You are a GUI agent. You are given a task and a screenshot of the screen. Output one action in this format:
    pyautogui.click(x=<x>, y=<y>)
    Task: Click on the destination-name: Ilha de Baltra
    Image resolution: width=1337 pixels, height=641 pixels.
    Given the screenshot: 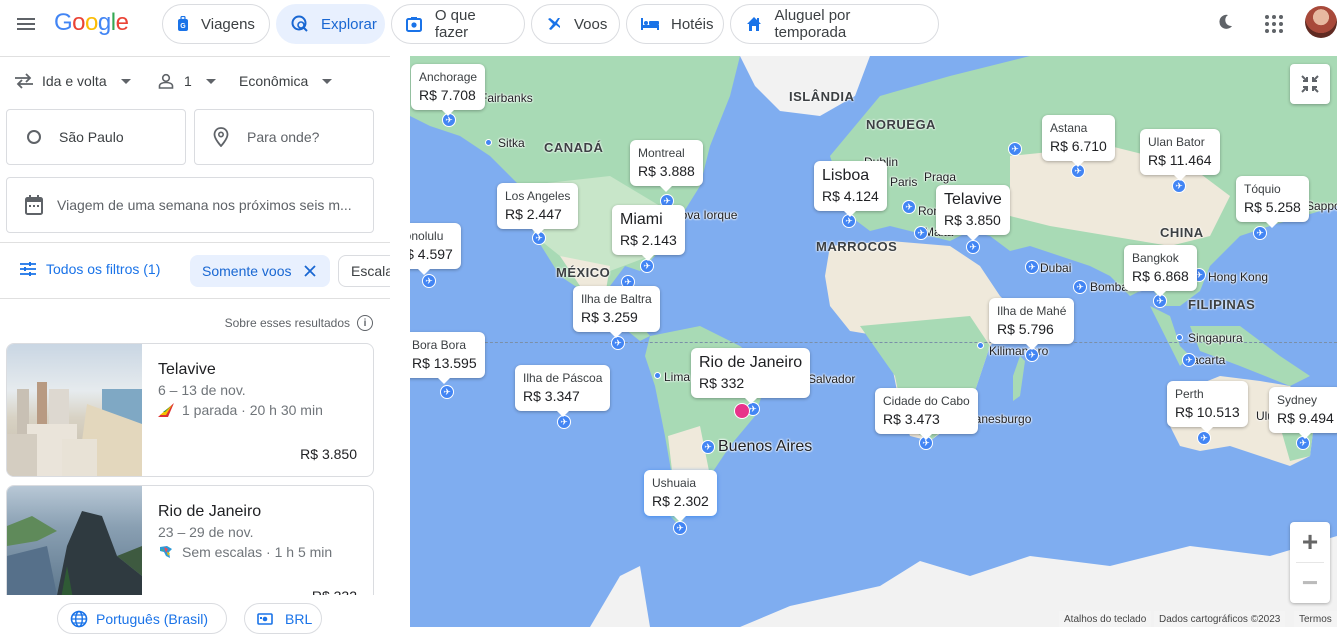 What is the action you would take?
    pyautogui.click(x=616, y=299)
    